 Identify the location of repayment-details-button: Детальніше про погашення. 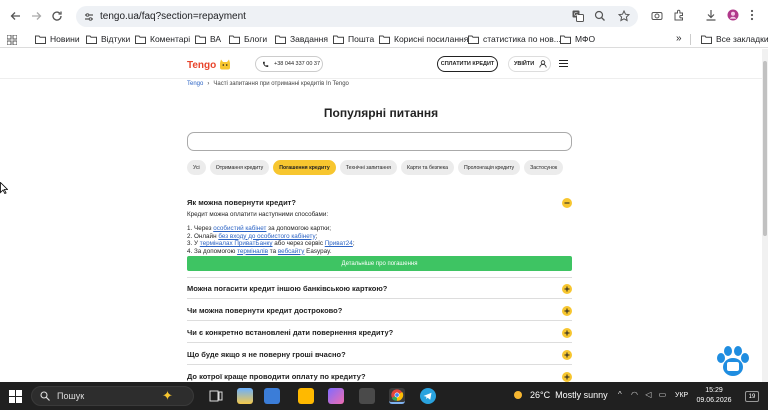
(379, 263).